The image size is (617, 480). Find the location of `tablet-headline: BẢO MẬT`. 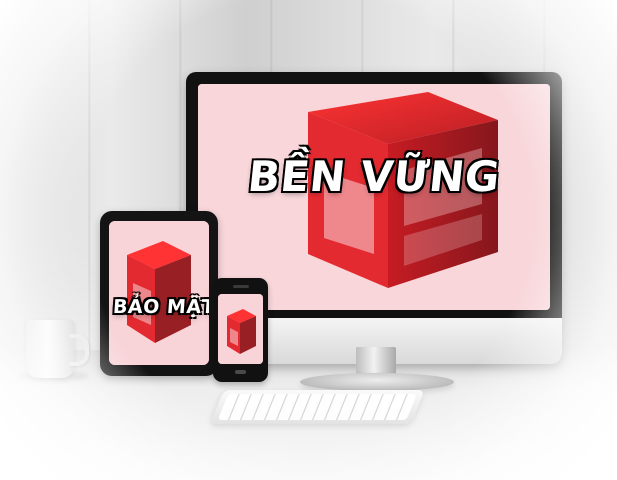

tablet-headline: BẢO MẬT is located at coordinates (160, 307).